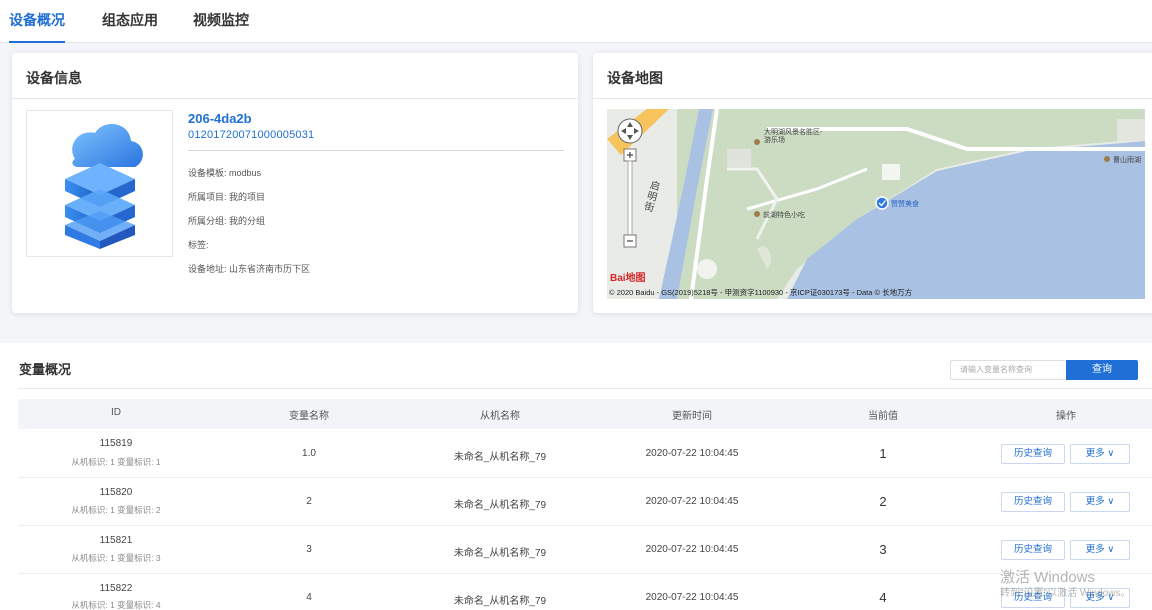 This screenshot has width=1152, height=610. I want to click on device-map-title: 设备地图, so click(635, 78).